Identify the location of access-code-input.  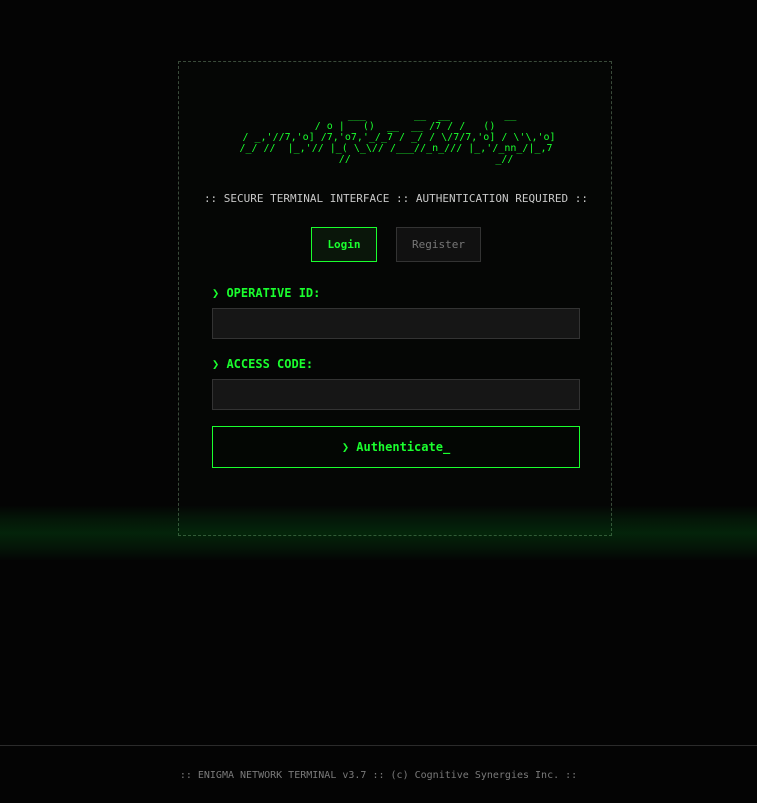
(396, 394).